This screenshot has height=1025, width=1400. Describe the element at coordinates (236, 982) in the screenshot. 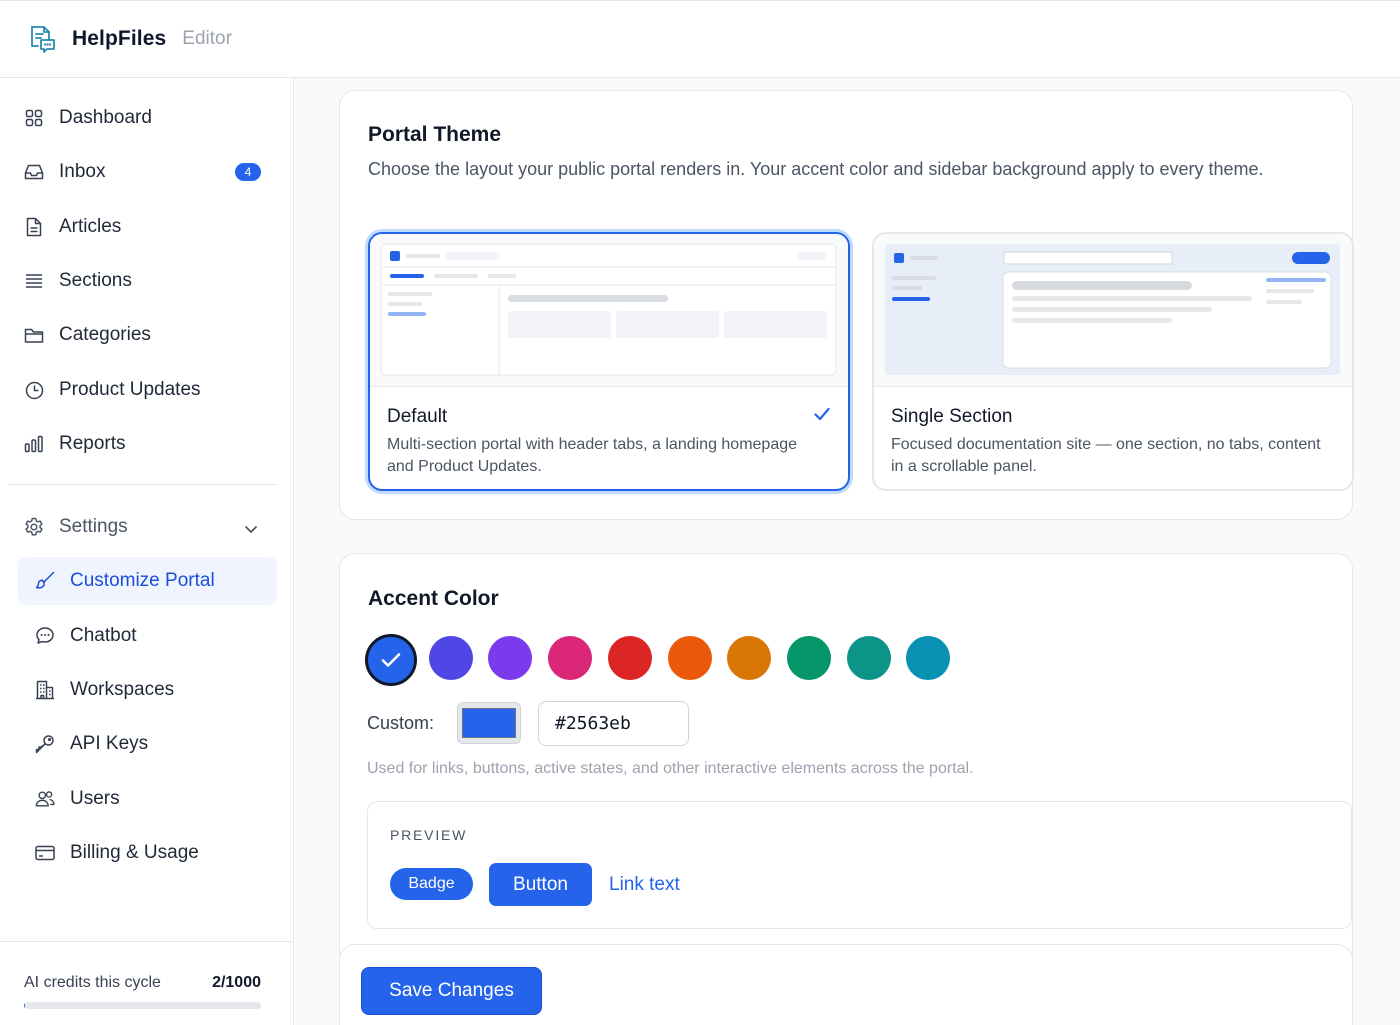

I see `credits-value: 2/1000` at that location.